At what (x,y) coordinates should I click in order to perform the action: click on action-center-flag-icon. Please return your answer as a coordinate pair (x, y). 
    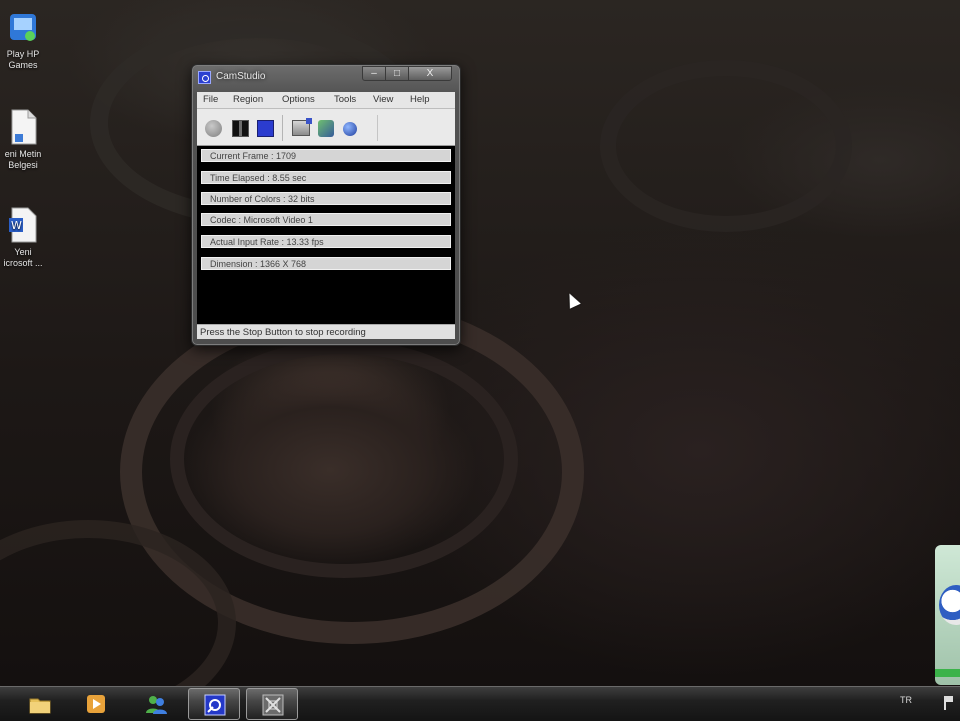
    Looking at the image, I should click on (949, 703).